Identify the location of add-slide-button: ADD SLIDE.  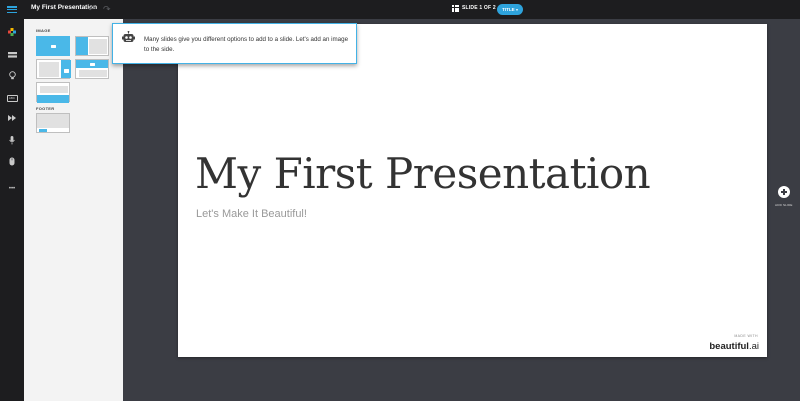
(783, 196).